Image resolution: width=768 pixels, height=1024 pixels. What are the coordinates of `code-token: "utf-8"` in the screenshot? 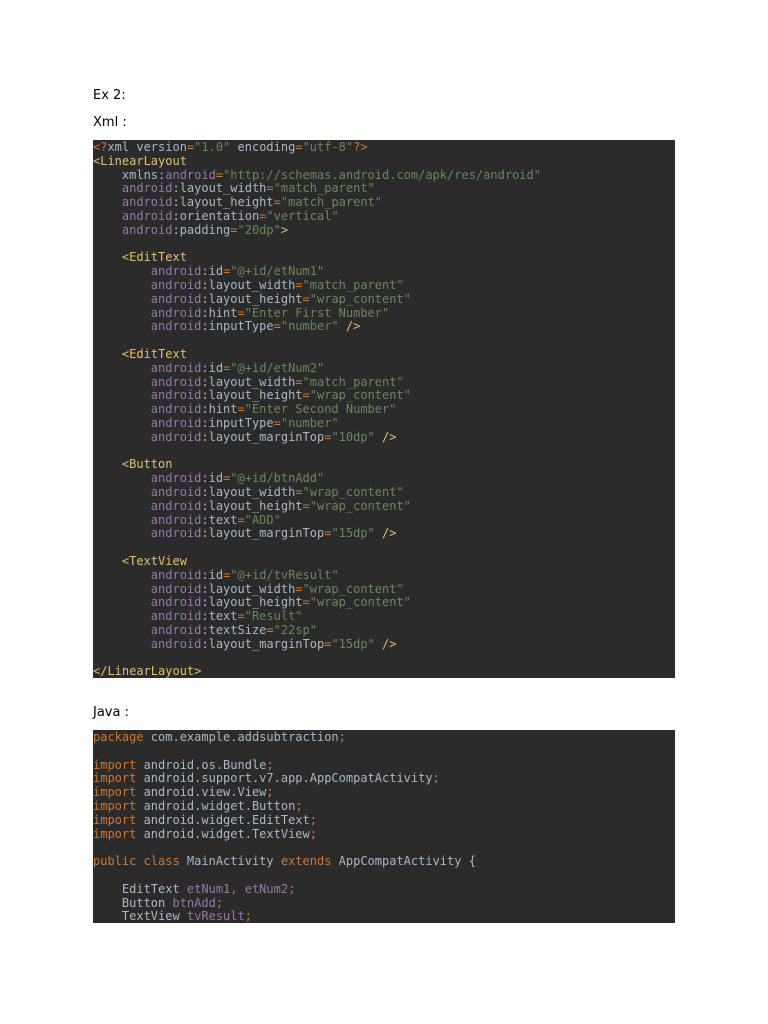 It's located at (328, 147).